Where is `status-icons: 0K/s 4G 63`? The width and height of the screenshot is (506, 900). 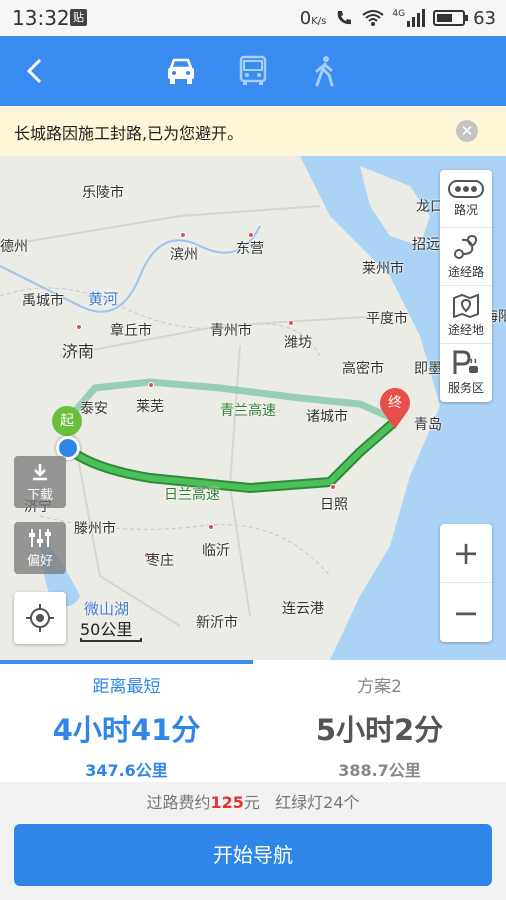
status-icons: 0K/s 4G 63 is located at coordinates (398, 18).